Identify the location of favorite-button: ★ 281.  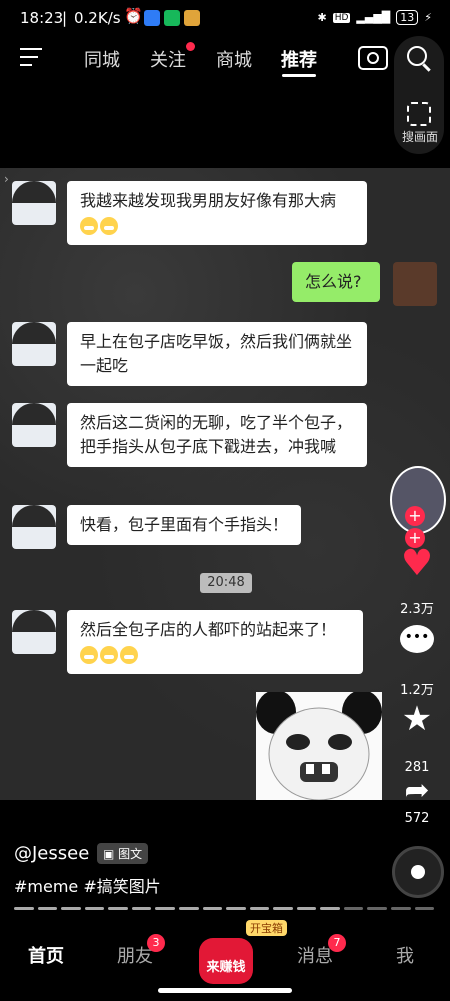
(417, 737).